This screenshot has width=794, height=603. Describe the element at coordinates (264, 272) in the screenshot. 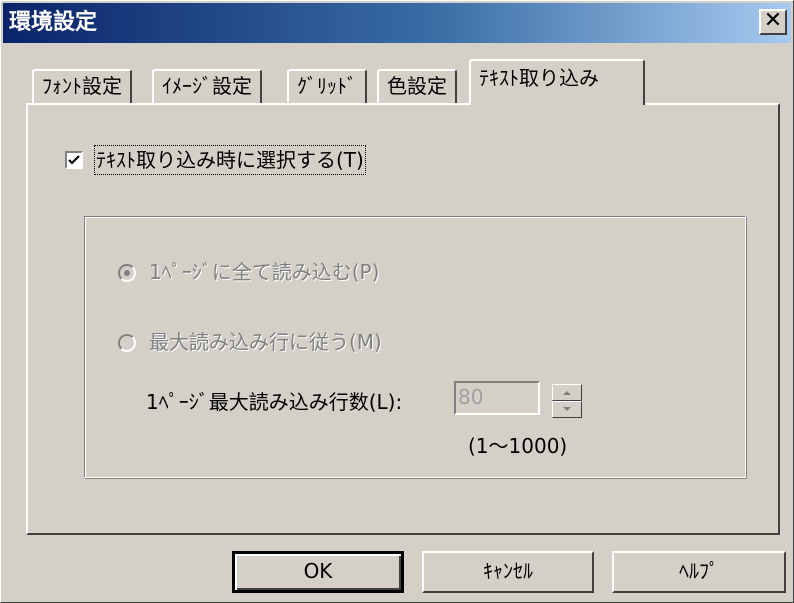

I see `radio-load-all-label: 1ﾍﾟｰｼﾞに全て読み込む(P)` at that location.